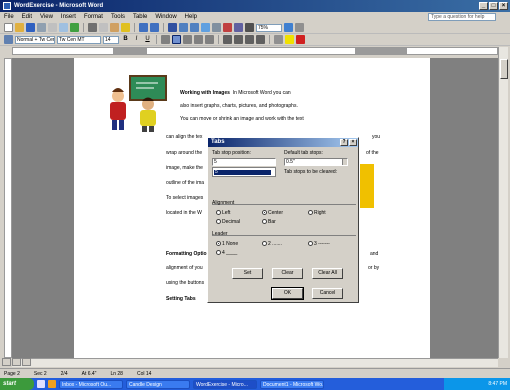 Image resolution: width=510 pixels, height=390 pixels. What do you see at coordinates (158, 384) in the screenshot?
I see `task-candle-design: Candle Design` at bounding box center [158, 384].